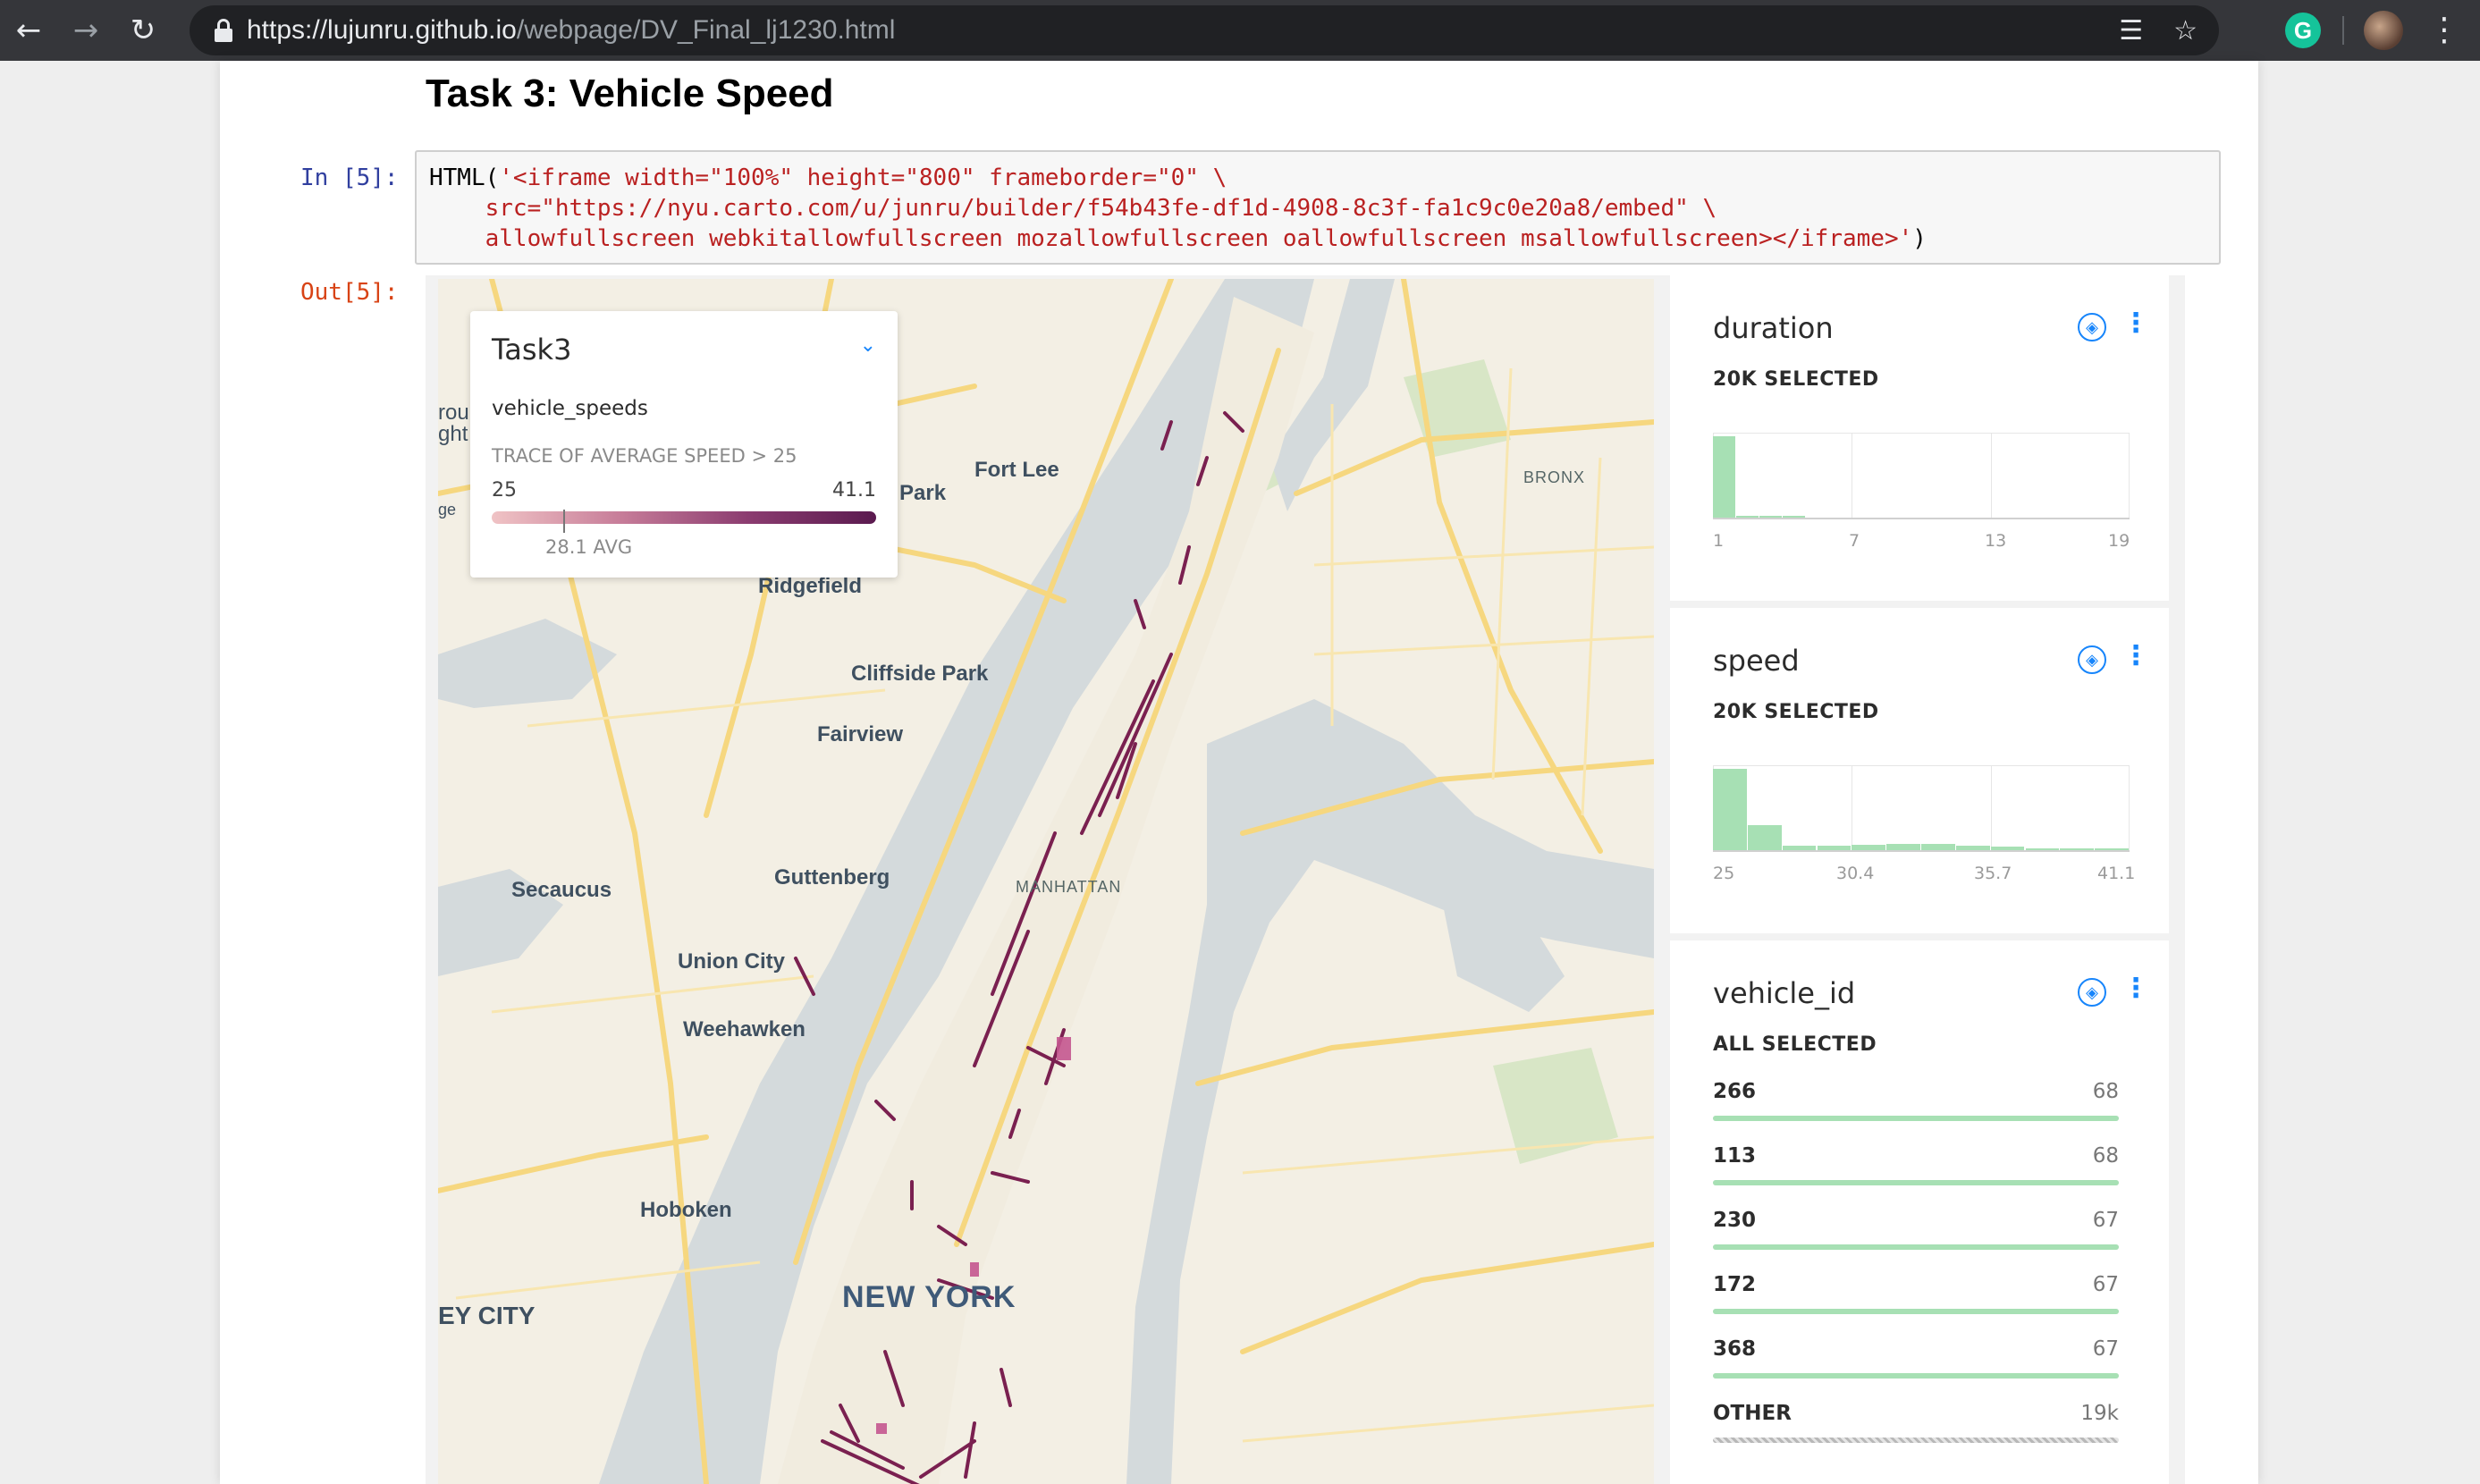 The image size is (2480, 1484). What do you see at coordinates (464, 177) in the screenshot?
I see `code-prefix: HTML(` at bounding box center [464, 177].